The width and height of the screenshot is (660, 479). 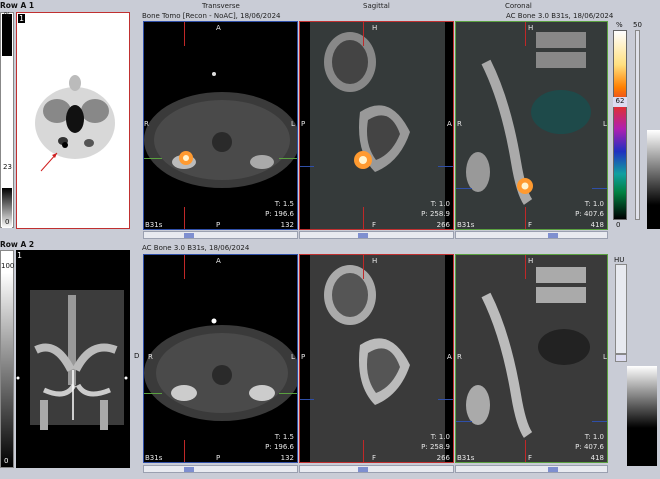 What do you see at coordinates (620, 102) in the screenshot?
I see `row1-colorbar-marker: 62` at bounding box center [620, 102].